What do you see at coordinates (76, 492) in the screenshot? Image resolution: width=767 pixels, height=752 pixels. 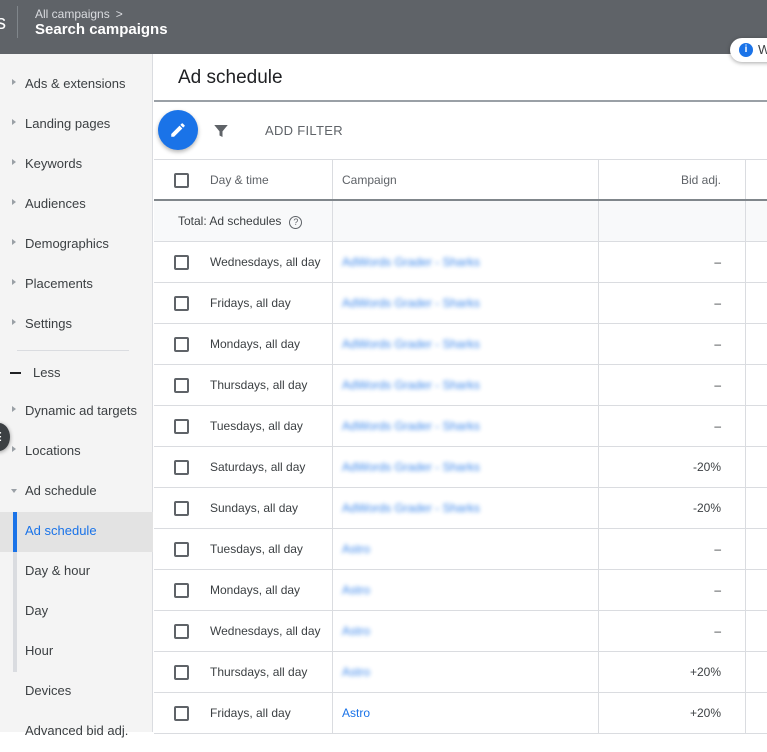 I see `sidebar-item-ad-schedule: Ad schedule` at bounding box center [76, 492].